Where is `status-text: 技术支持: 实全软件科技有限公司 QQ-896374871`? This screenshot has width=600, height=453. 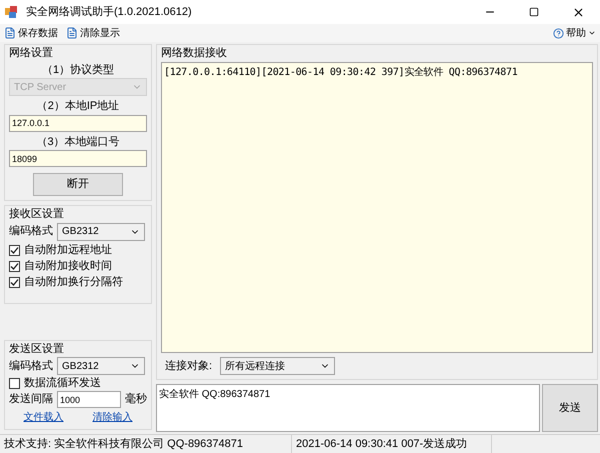 status-text: 技术支持: 实全软件科技有限公司 QQ-896374871 is located at coordinates (146, 444).